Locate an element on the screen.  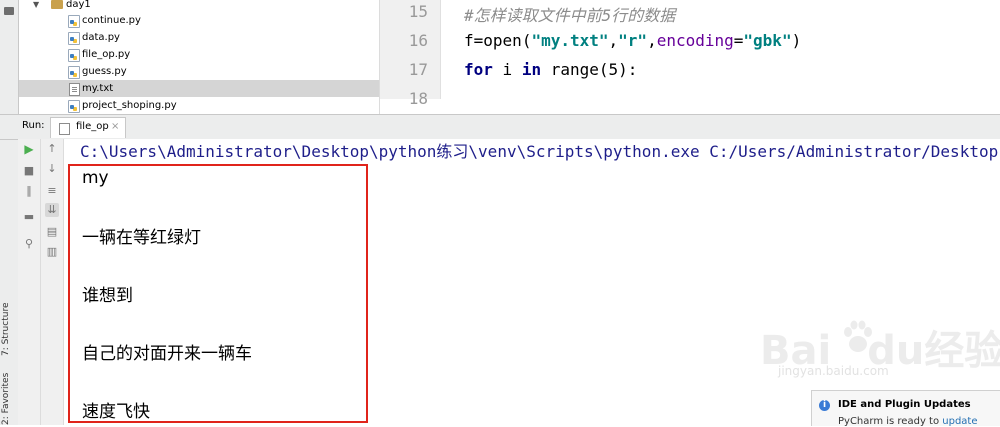
run-toolbar-primary: ▶ ■ ‖ ▬ ⚲ is located at coordinates (29, 282).